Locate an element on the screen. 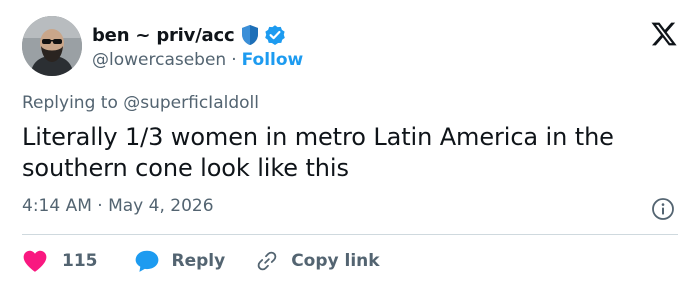 The width and height of the screenshot is (700, 287). follow-button: Follow is located at coordinates (273, 60).